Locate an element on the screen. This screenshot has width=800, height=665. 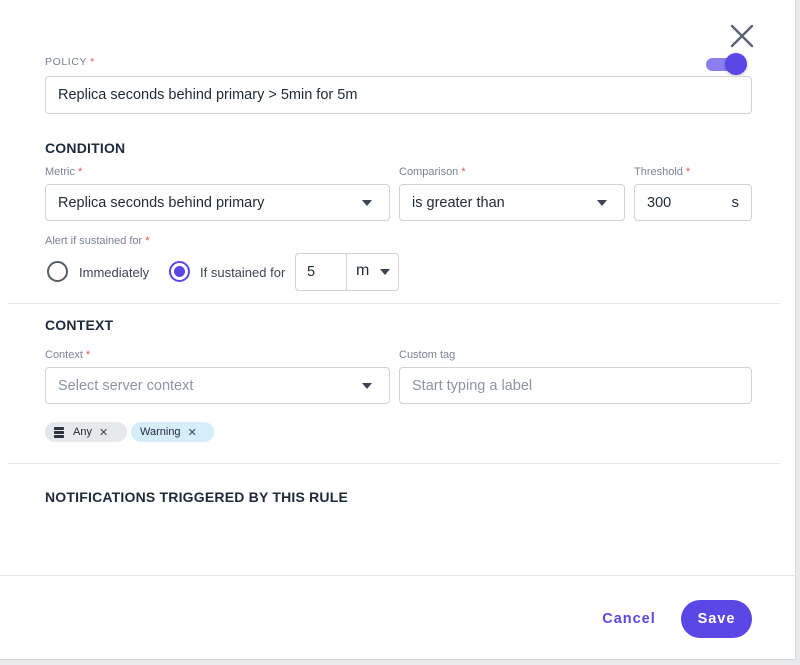
chip-warning: Warning ✕ is located at coordinates (172, 432).